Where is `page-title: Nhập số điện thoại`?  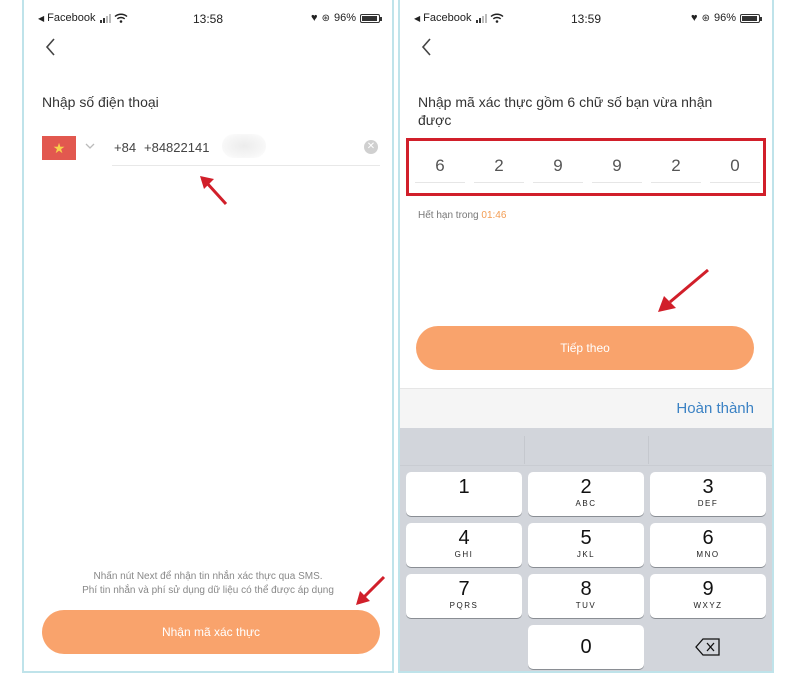 page-title: Nhập số điện thoại is located at coordinates (100, 102).